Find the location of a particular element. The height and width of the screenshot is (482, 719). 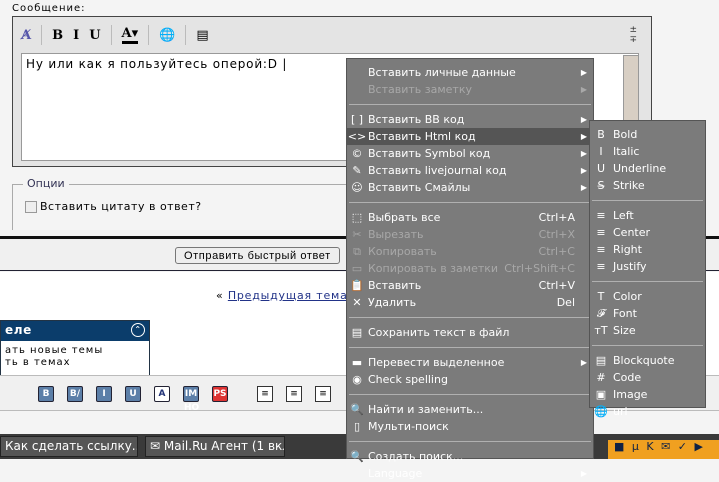

menu-item-label: Justify is located at coordinates (630, 266).